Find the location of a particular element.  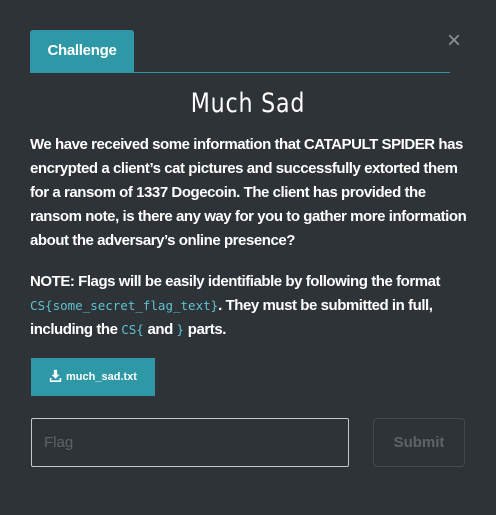

flag-format-code: CS{some_secret_flag_text} is located at coordinates (124, 305).